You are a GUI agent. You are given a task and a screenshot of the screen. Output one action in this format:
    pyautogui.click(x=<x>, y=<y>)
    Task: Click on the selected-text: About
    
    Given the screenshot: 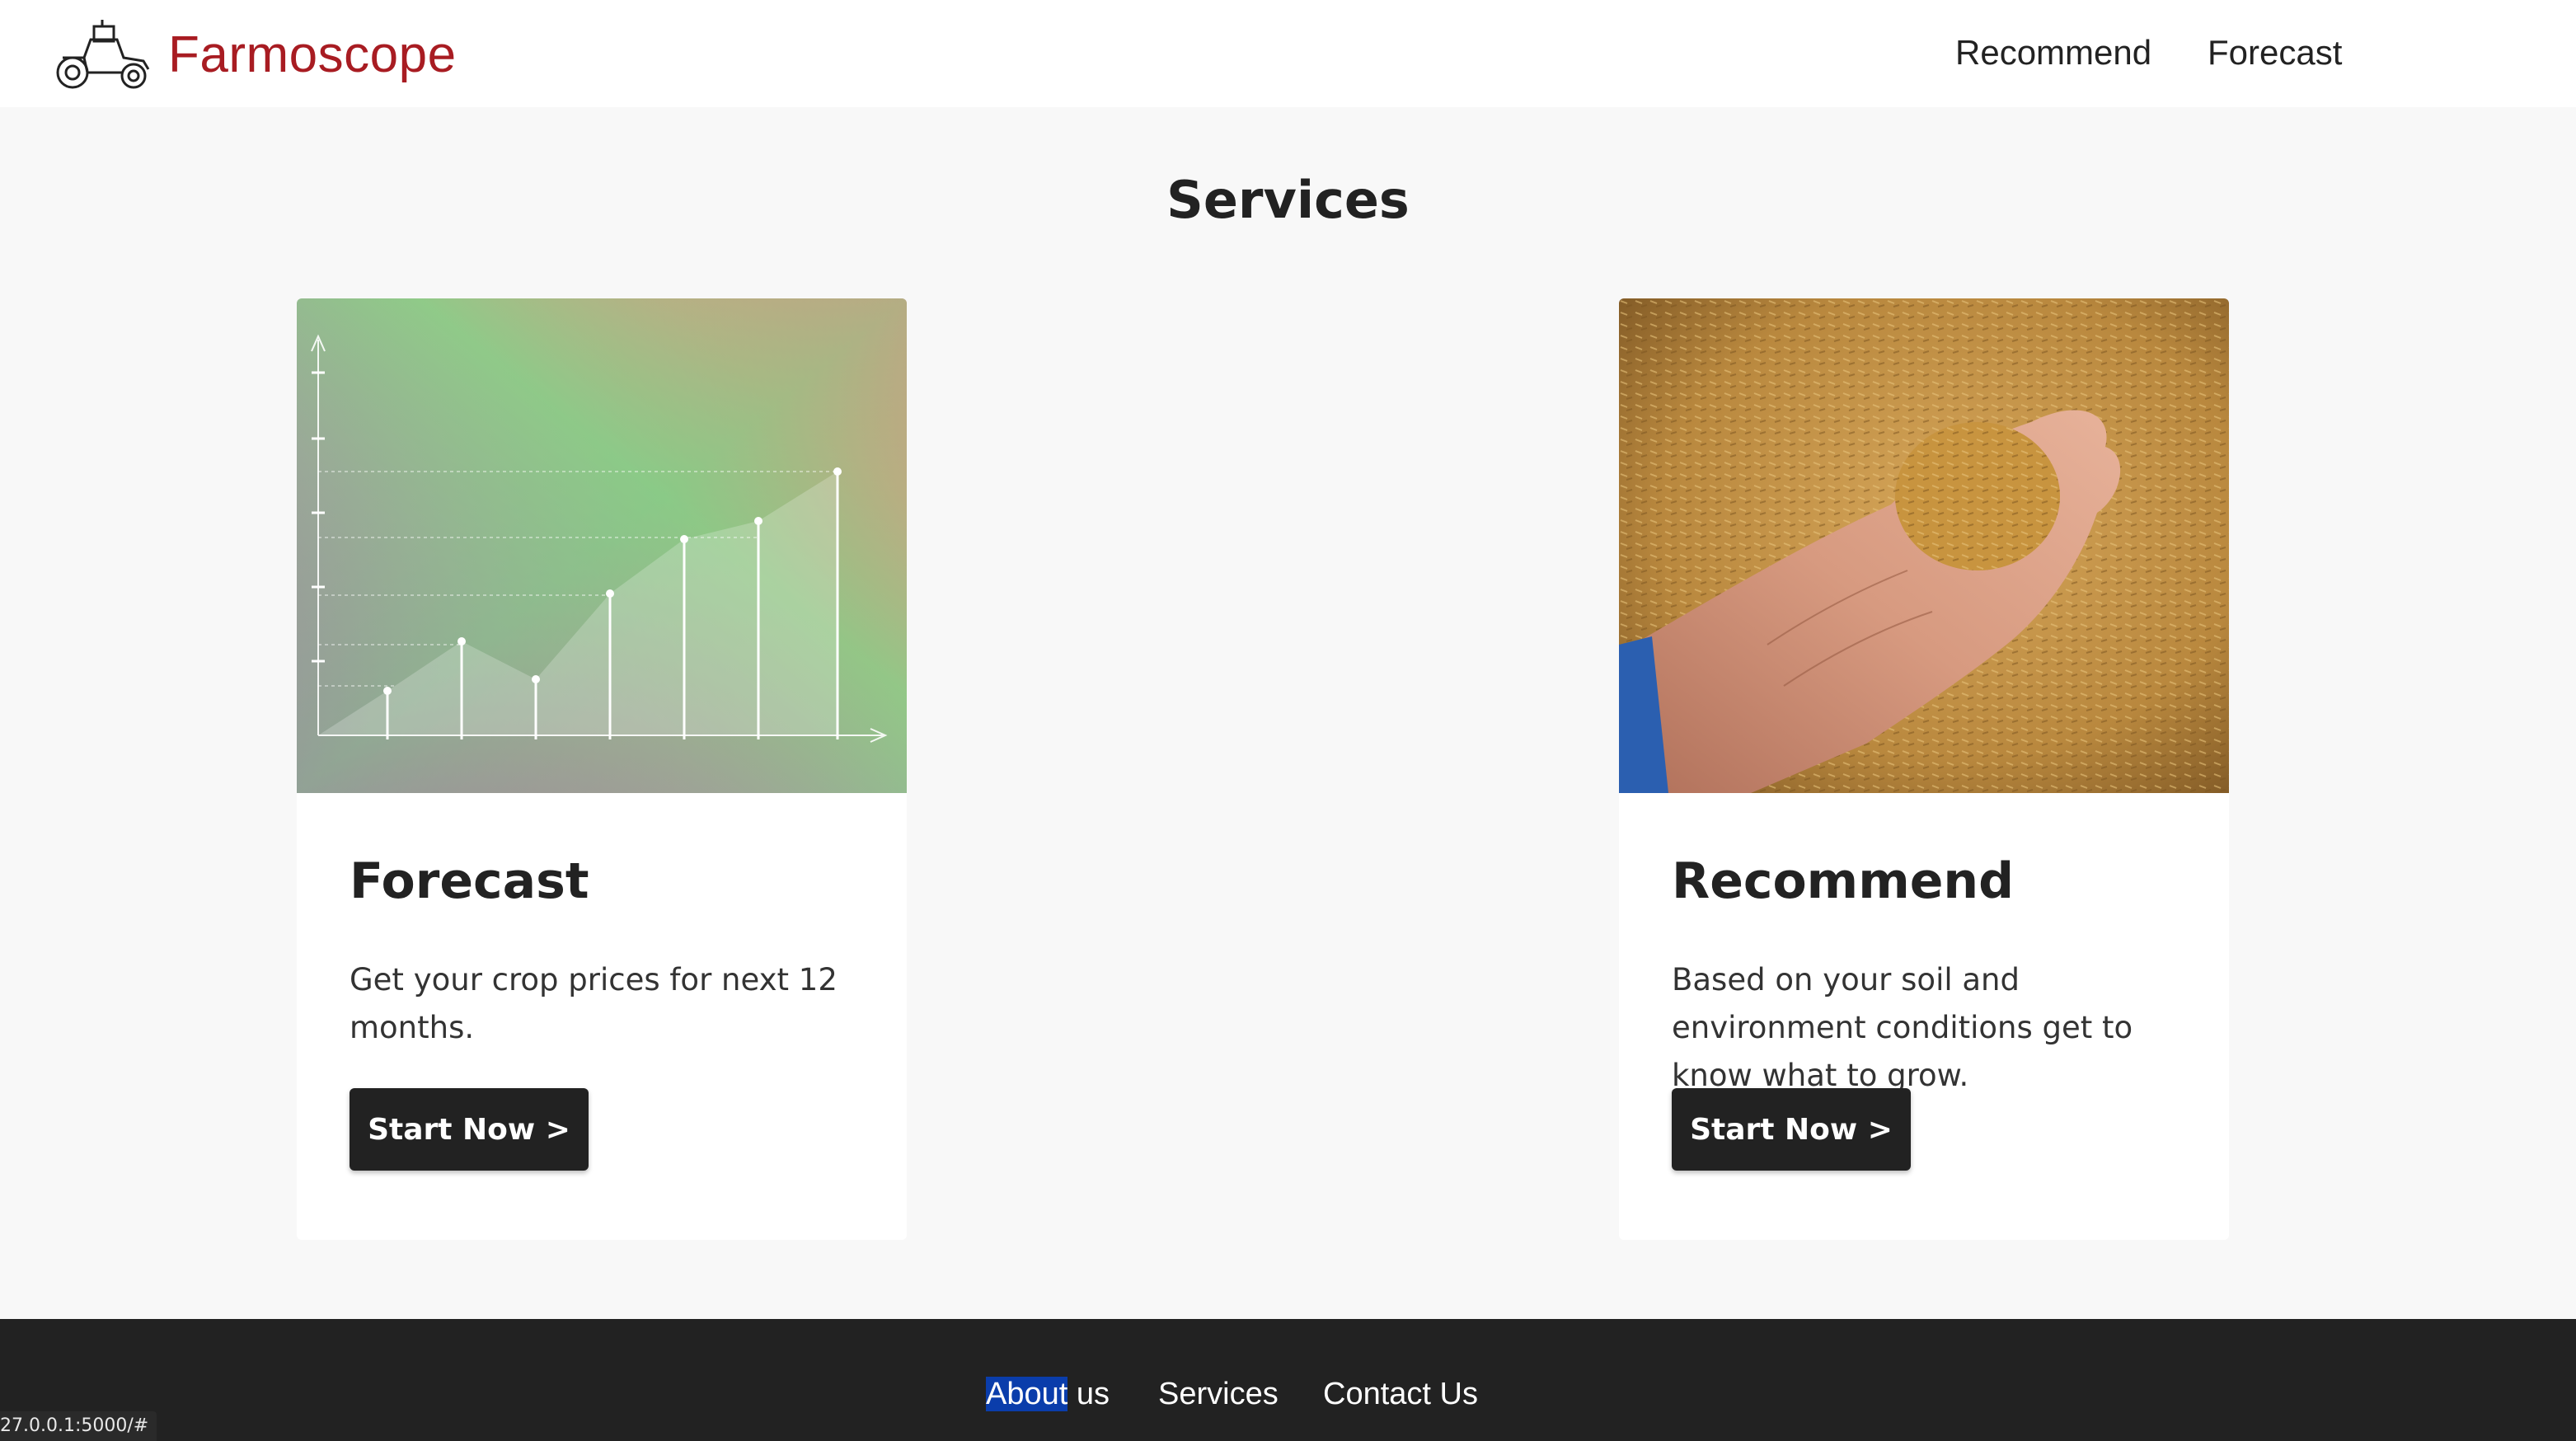 What is the action you would take?
    pyautogui.click(x=1027, y=1394)
    